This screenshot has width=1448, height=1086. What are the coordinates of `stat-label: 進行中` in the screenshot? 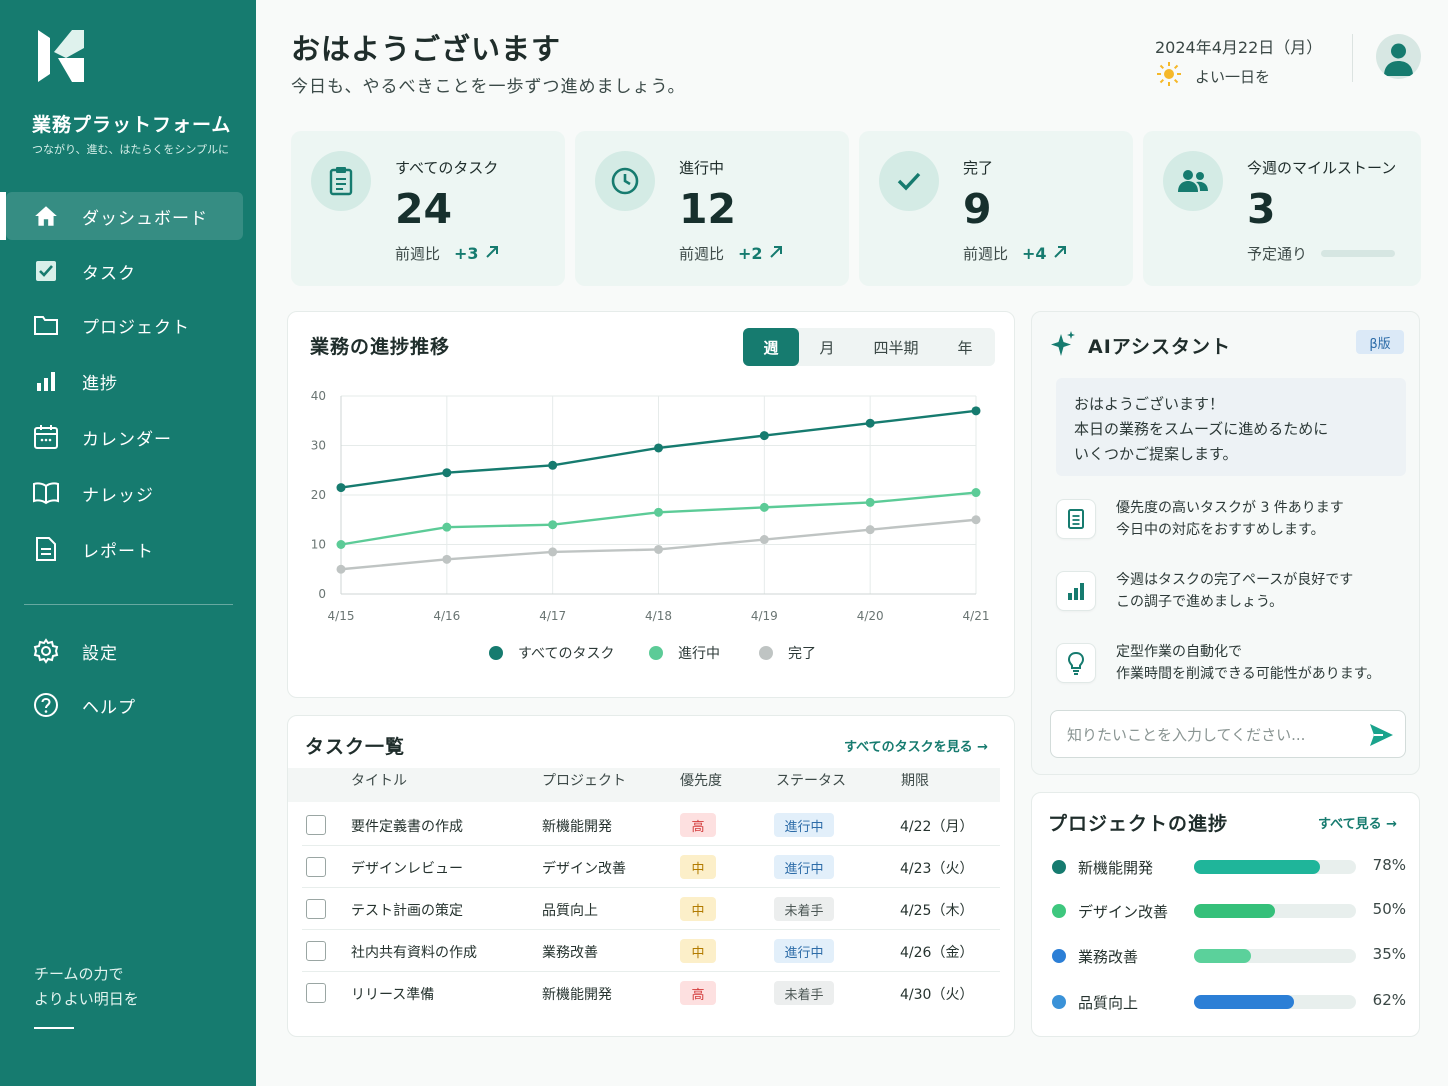 It's located at (702, 168).